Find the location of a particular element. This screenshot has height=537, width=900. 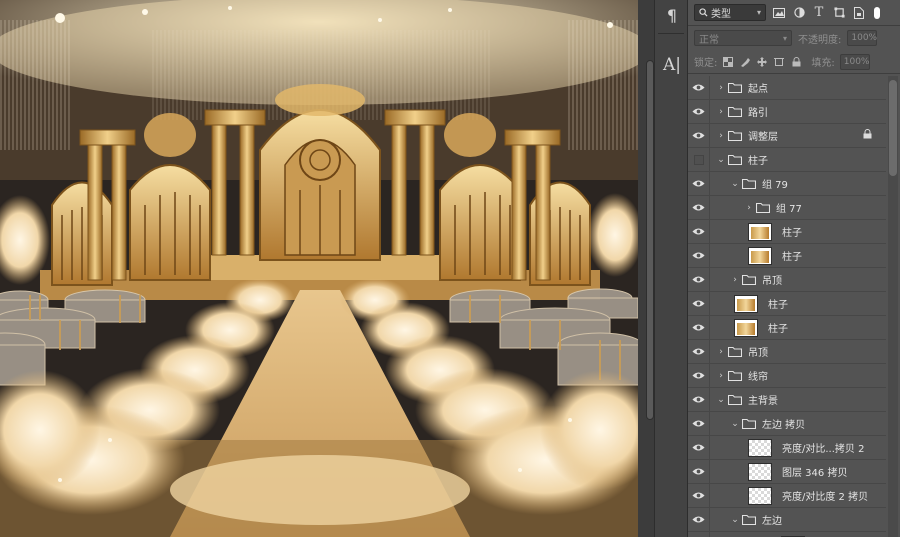

layer-name: 亮度/对比度 2 拷贝 is located at coordinates (825, 497).